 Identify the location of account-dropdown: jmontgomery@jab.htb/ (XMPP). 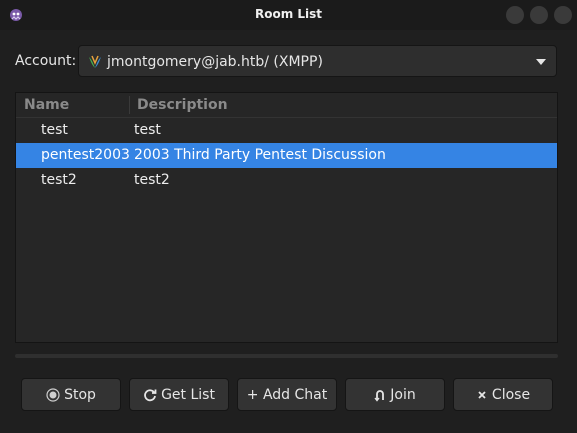
(317, 61).